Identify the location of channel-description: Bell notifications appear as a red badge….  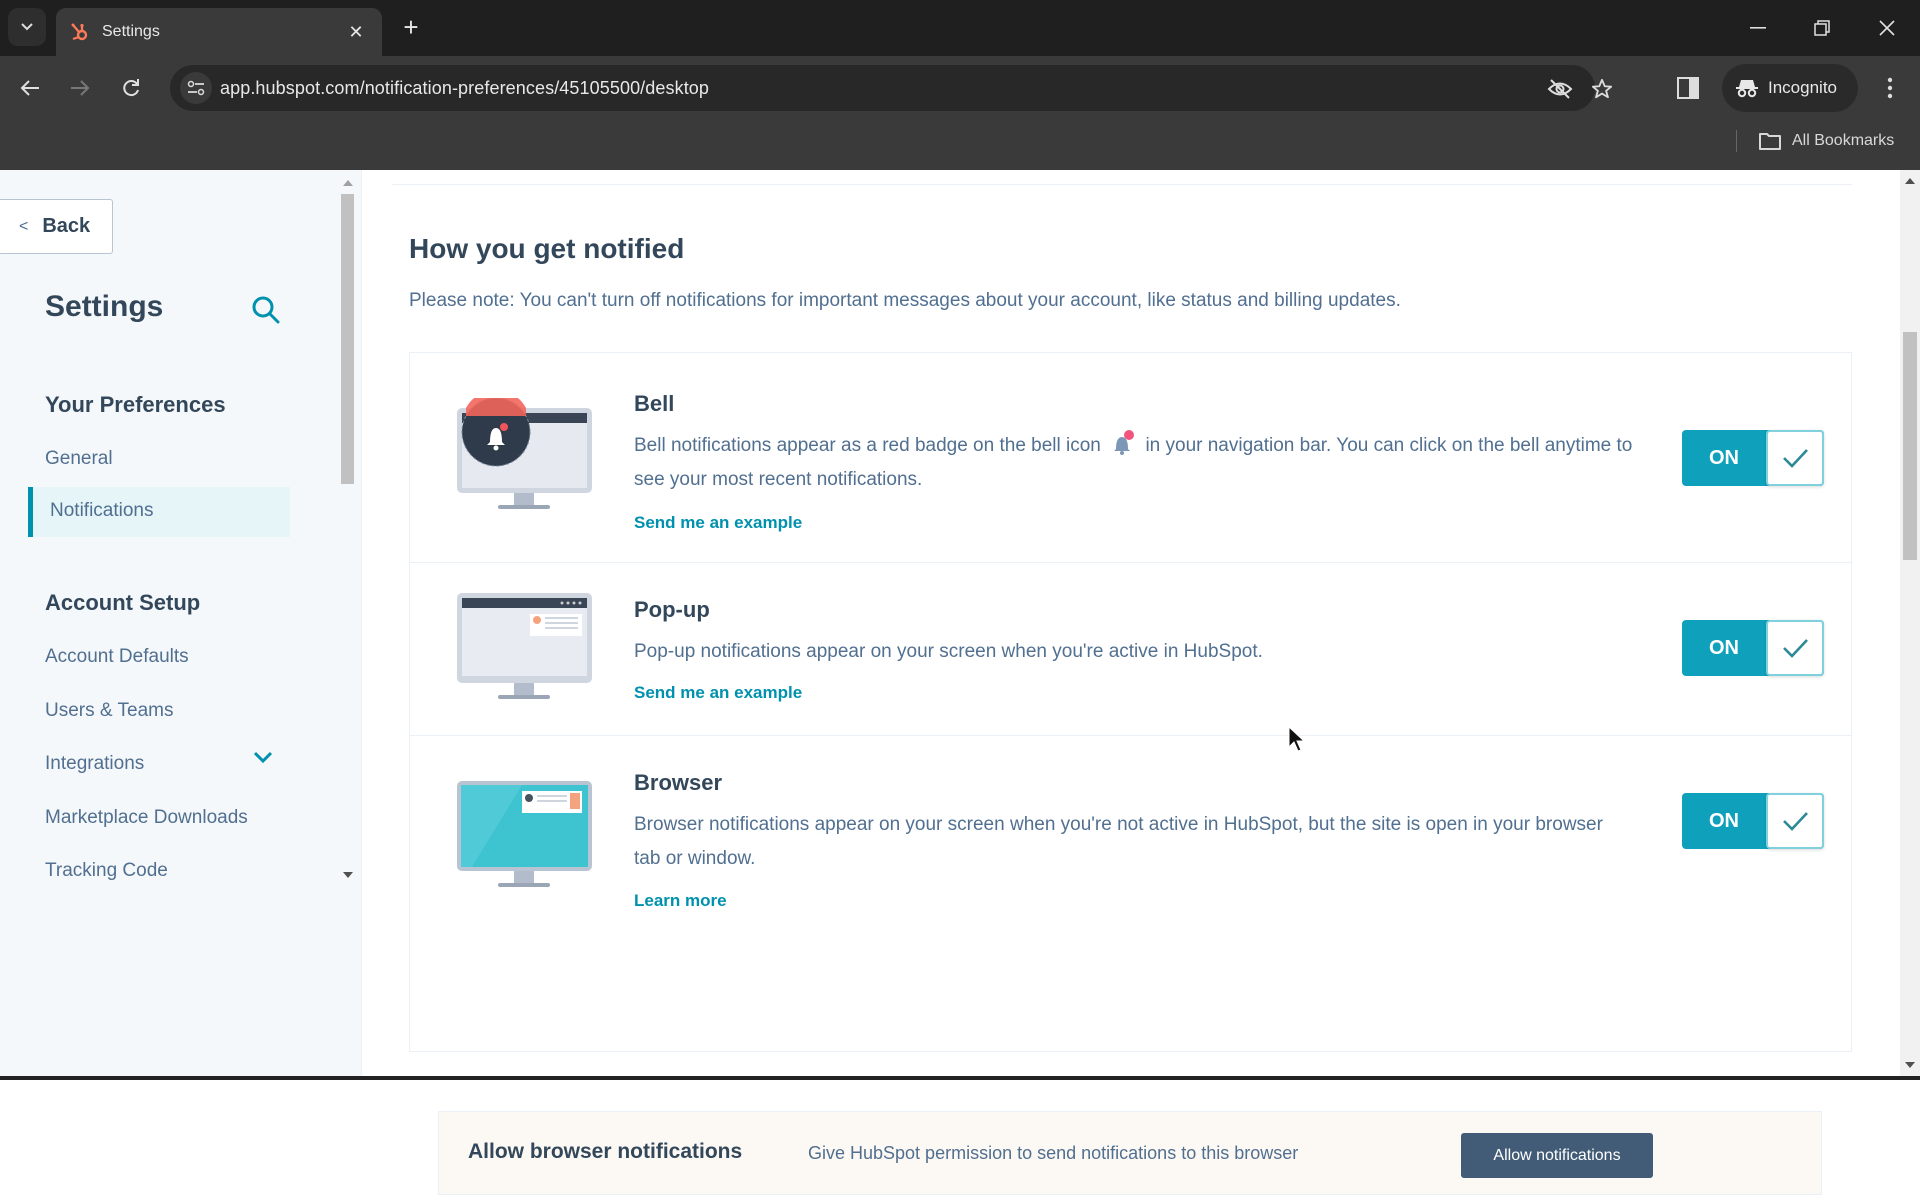
(1134, 463).